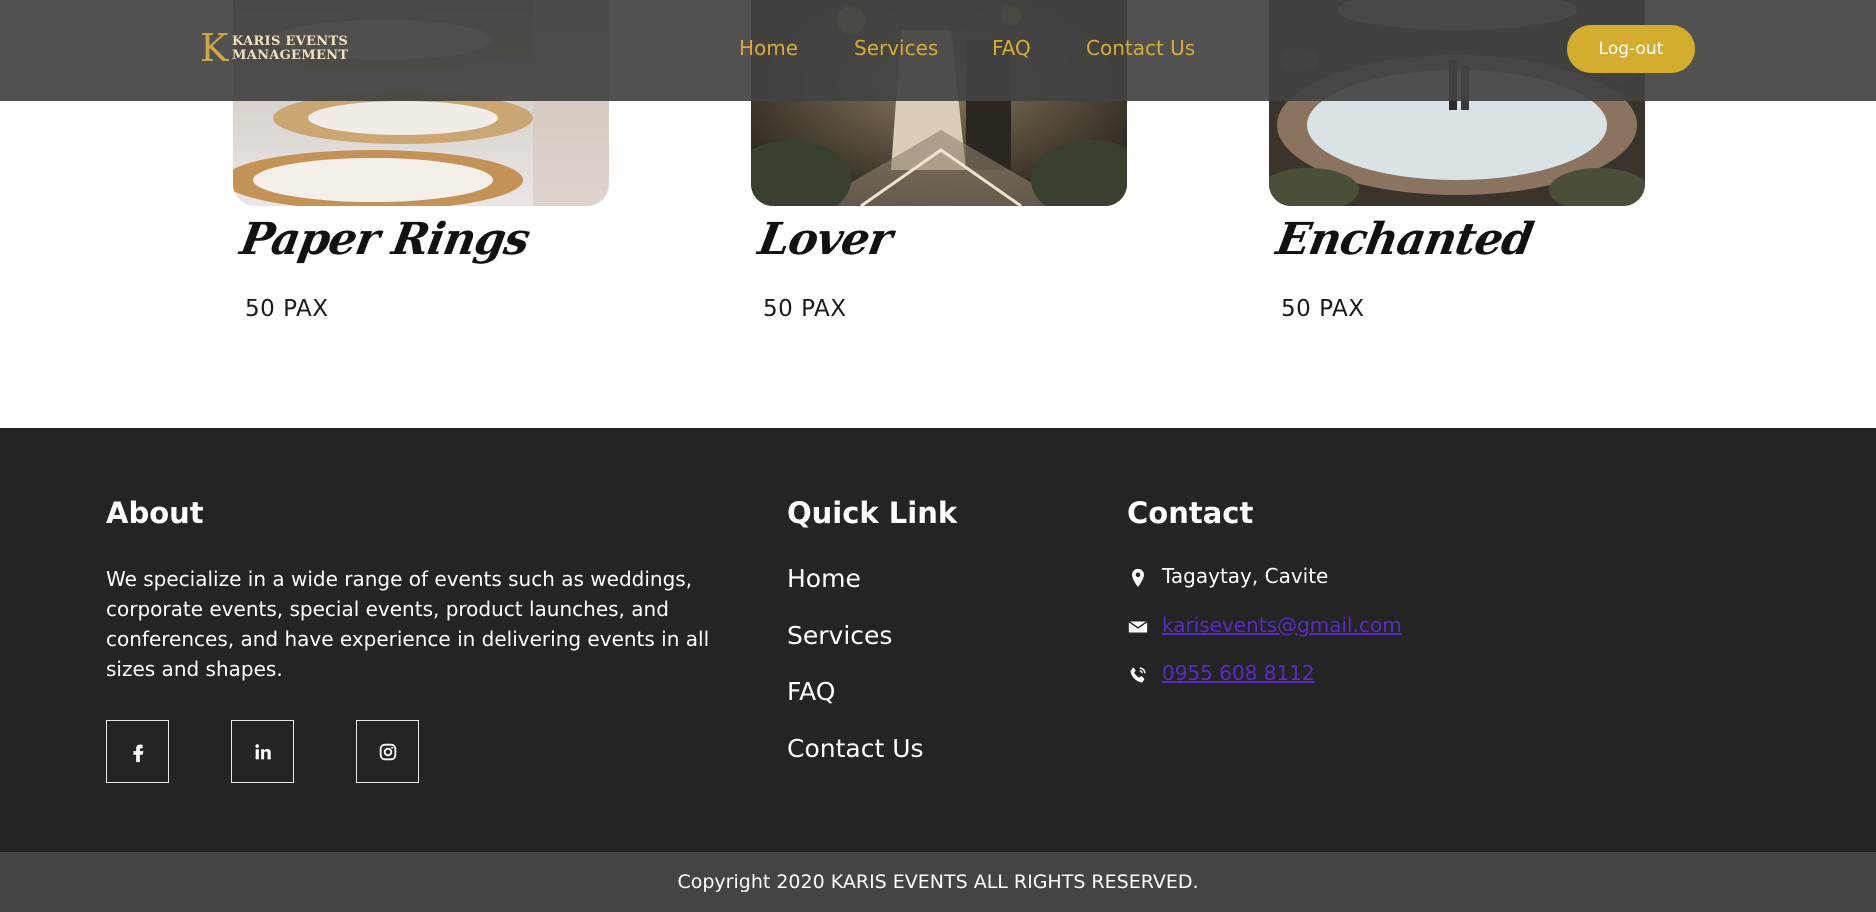 The image size is (1876, 912). What do you see at coordinates (896, 48) in the screenshot?
I see `nav-services: Services` at bounding box center [896, 48].